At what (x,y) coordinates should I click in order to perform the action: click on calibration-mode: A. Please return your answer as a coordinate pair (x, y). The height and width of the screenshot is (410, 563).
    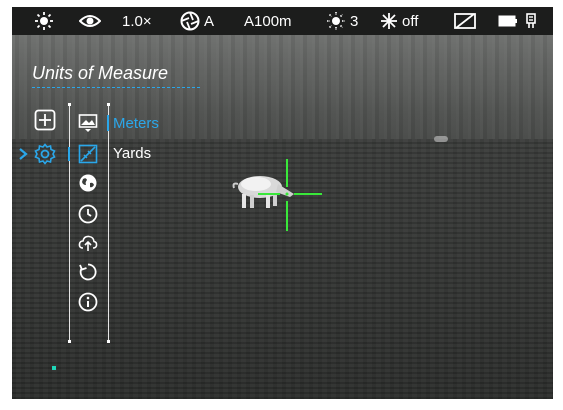
    Looking at the image, I should click on (197, 21).